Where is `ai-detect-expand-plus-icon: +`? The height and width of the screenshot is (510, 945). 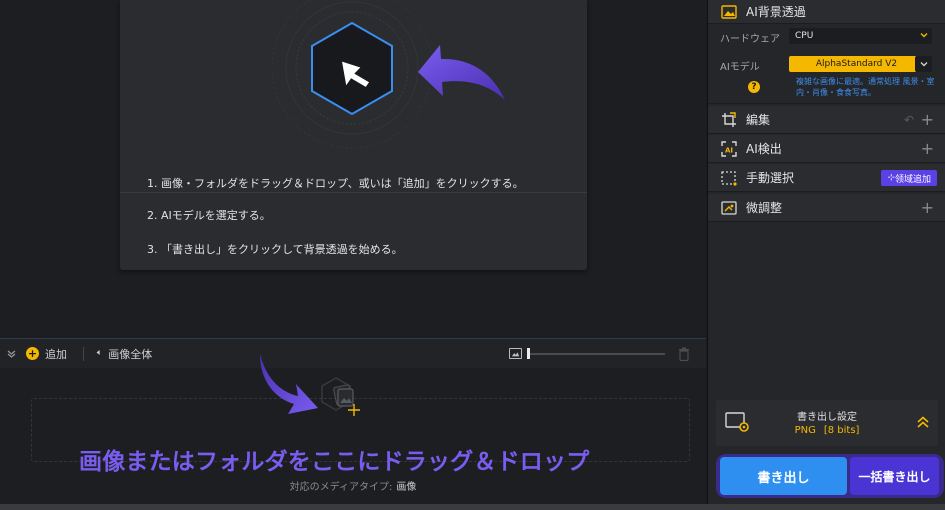 ai-detect-expand-plus-icon: + is located at coordinates (927, 149).